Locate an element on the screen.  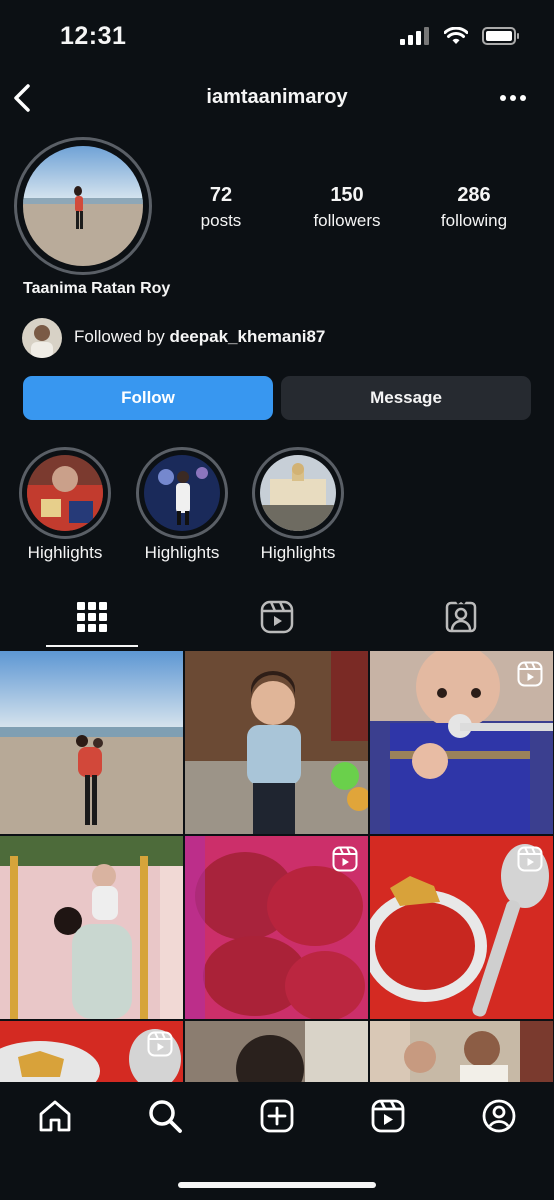
profile-username: iamtaanimaroy is located at coordinates (277, 97).